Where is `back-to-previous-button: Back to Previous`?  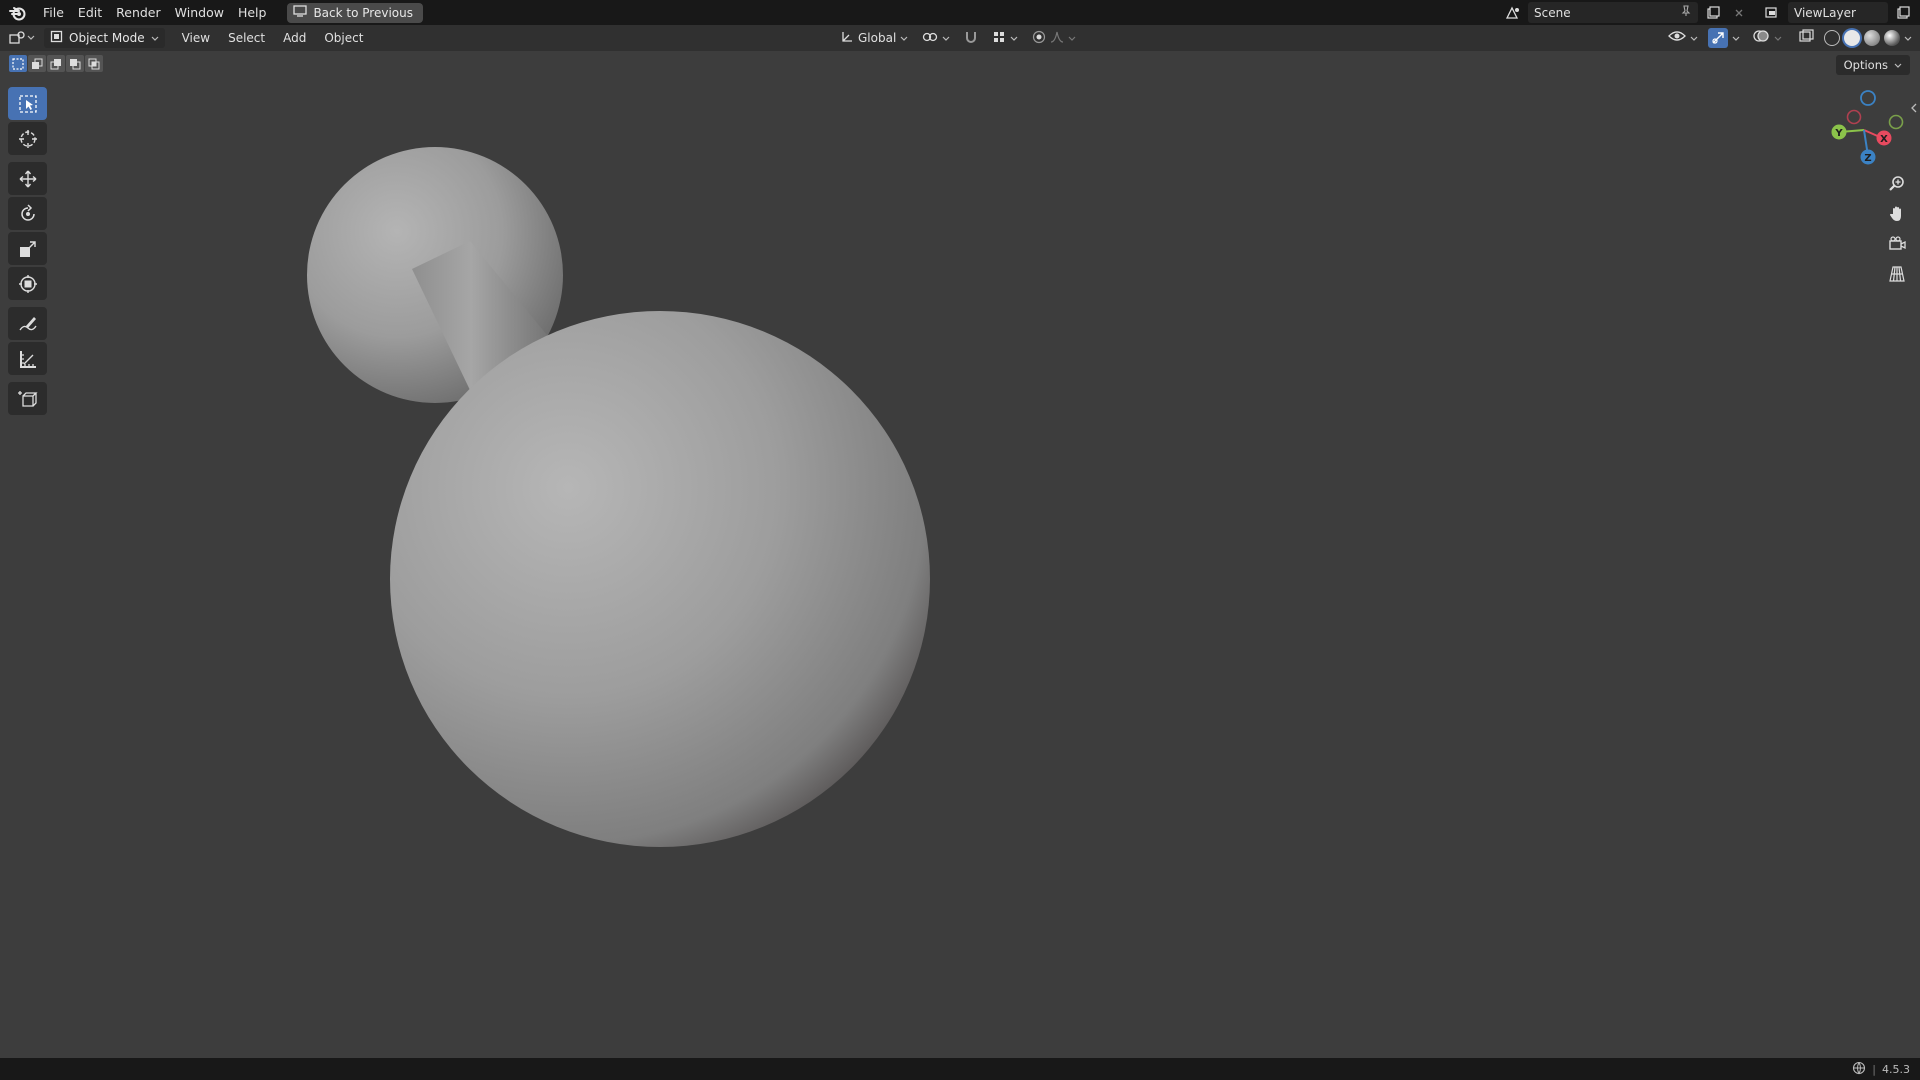 back-to-previous-button: Back to Previous is located at coordinates (355, 12).